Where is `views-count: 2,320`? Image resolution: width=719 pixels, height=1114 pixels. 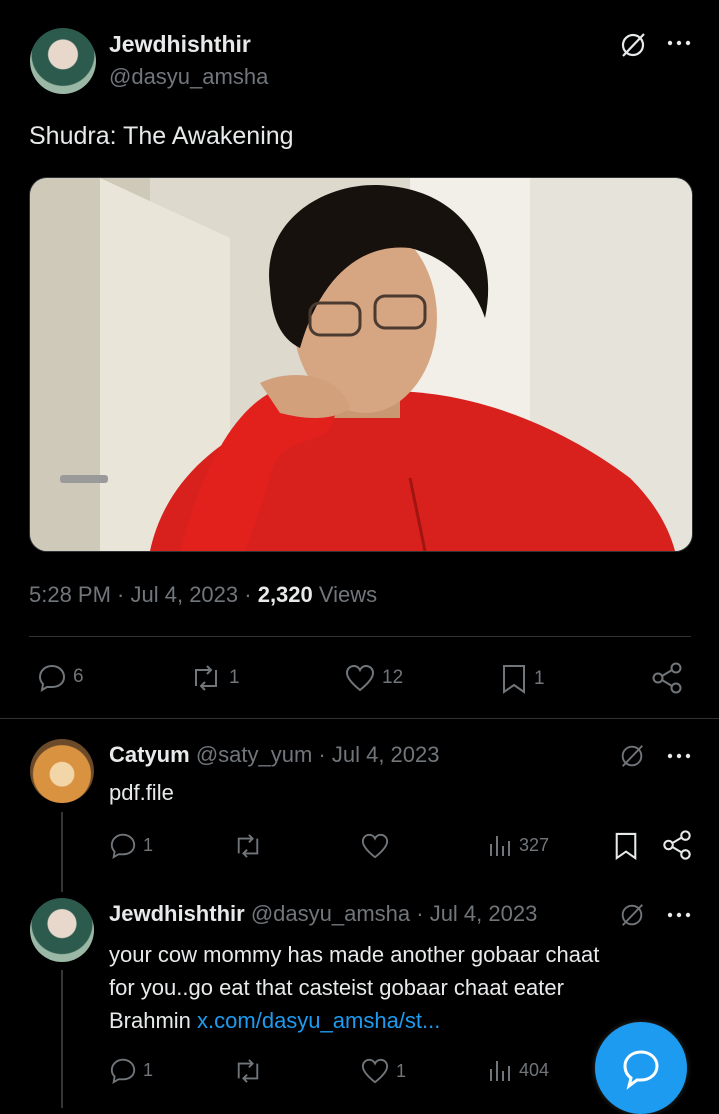 views-count: 2,320 is located at coordinates (285, 594).